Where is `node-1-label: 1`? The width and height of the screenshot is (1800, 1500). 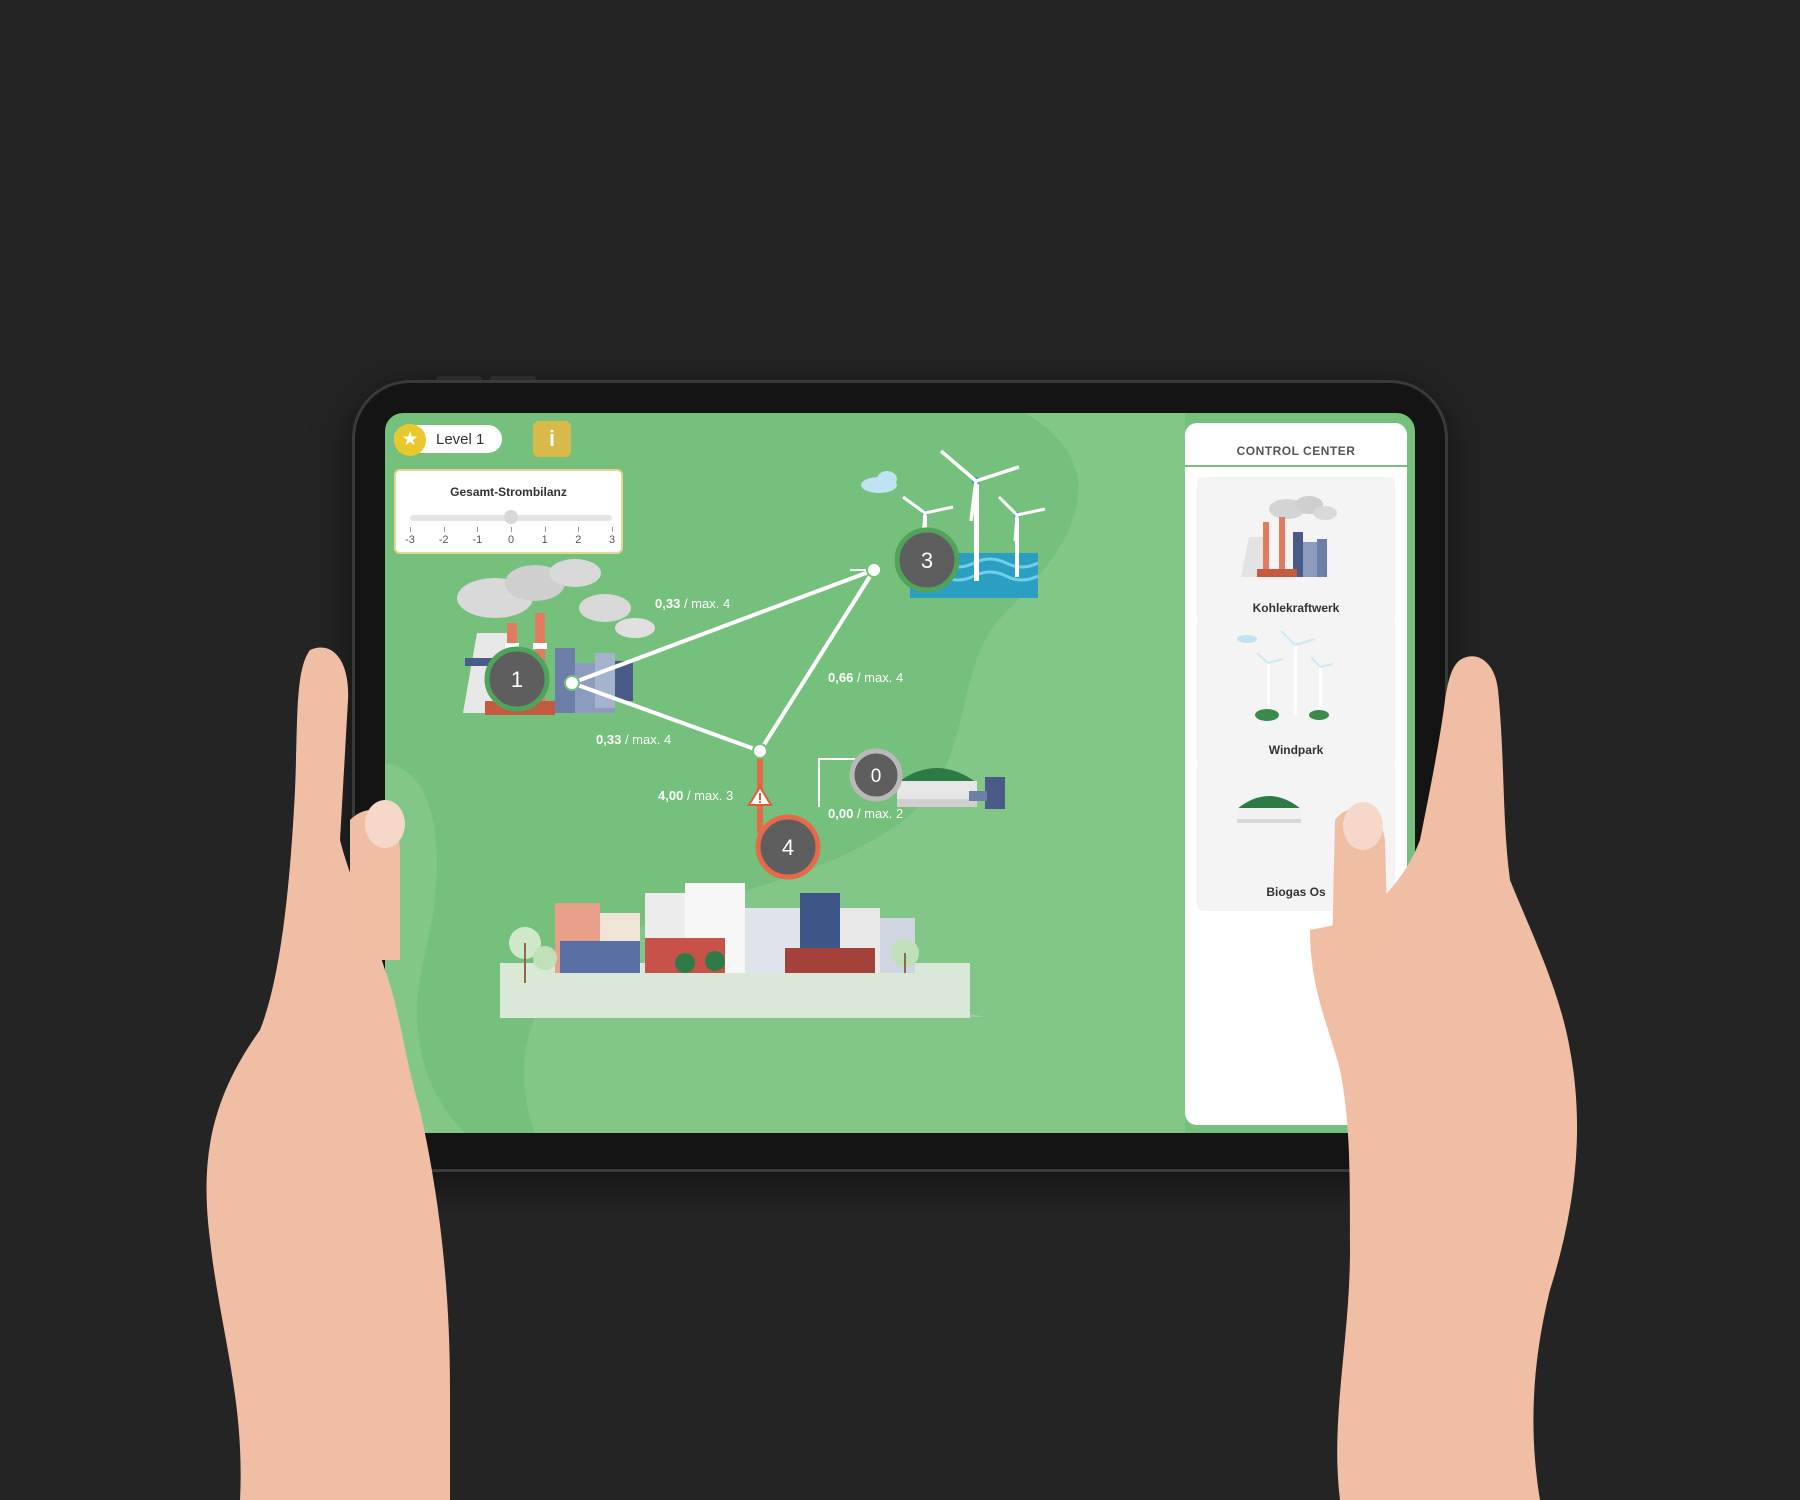
node-1-label: 1 is located at coordinates (517, 679).